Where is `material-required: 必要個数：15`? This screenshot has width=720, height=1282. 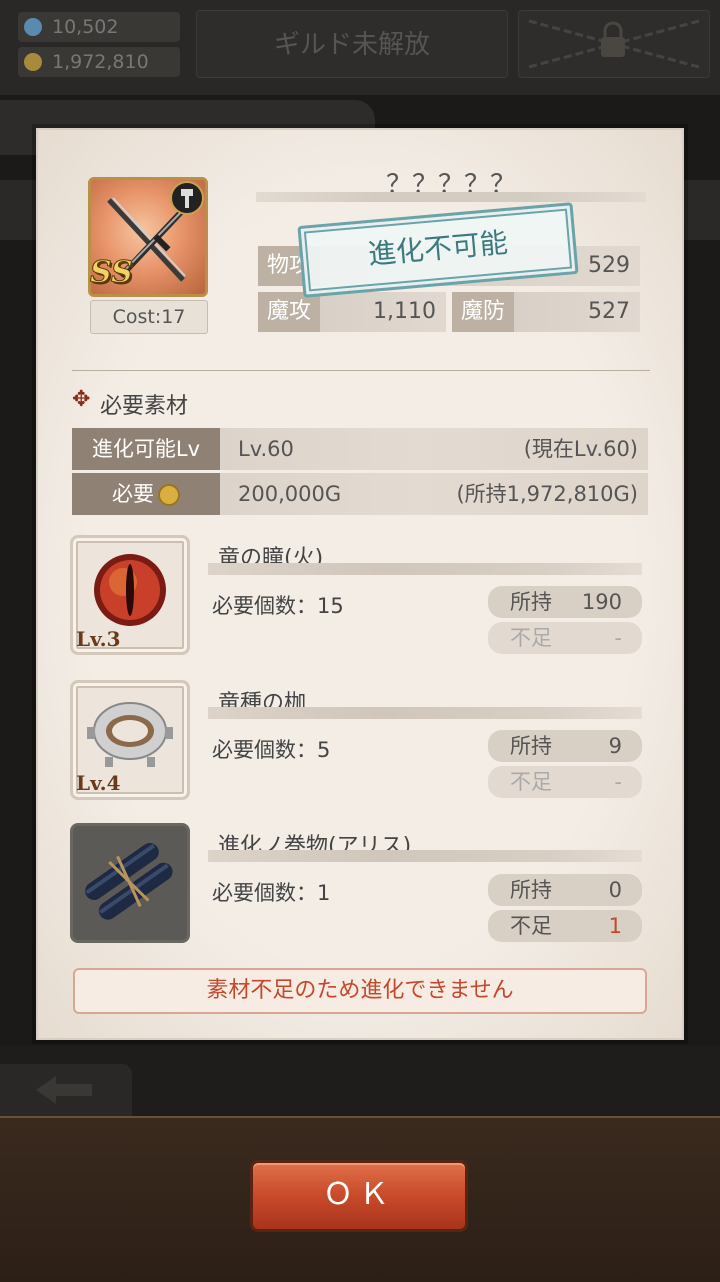 material-required: 必要個数：15 is located at coordinates (278, 606).